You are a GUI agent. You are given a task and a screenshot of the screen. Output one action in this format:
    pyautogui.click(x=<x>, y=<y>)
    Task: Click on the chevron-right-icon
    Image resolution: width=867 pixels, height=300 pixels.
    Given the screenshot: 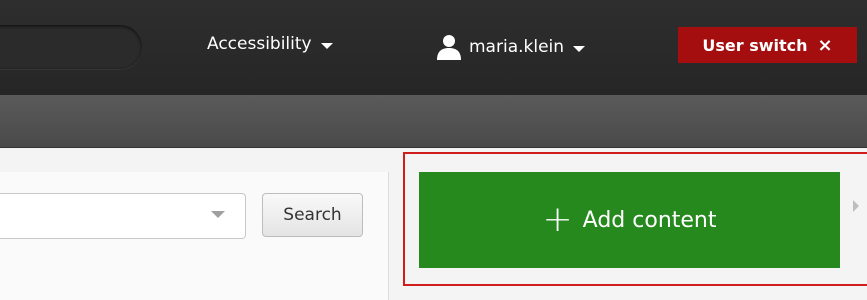 What is the action you would take?
    pyautogui.click(x=856, y=206)
    